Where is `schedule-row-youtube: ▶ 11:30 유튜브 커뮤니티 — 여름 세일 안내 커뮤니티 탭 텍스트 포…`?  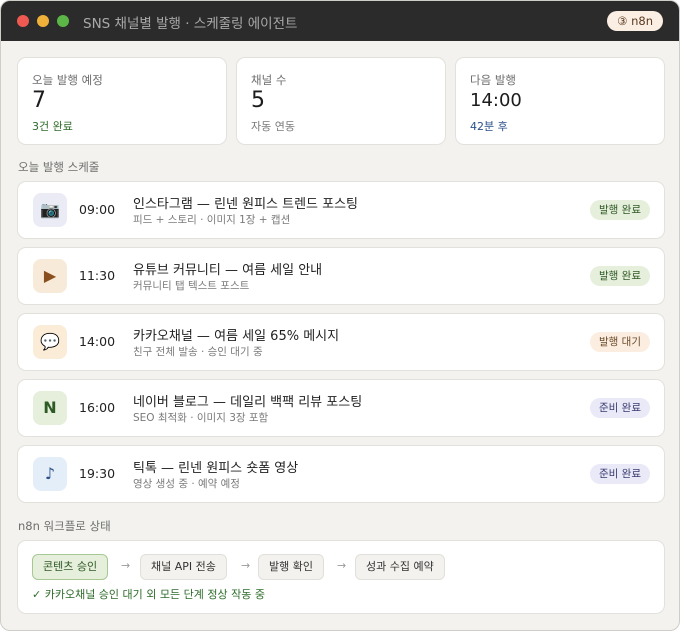 schedule-row-youtube: ▶ 11:30 유튜브 커뮤니티 — 여름 세일 안내 커뮤니티 탭 텍스트 포… is located at coordinates (341, 276).